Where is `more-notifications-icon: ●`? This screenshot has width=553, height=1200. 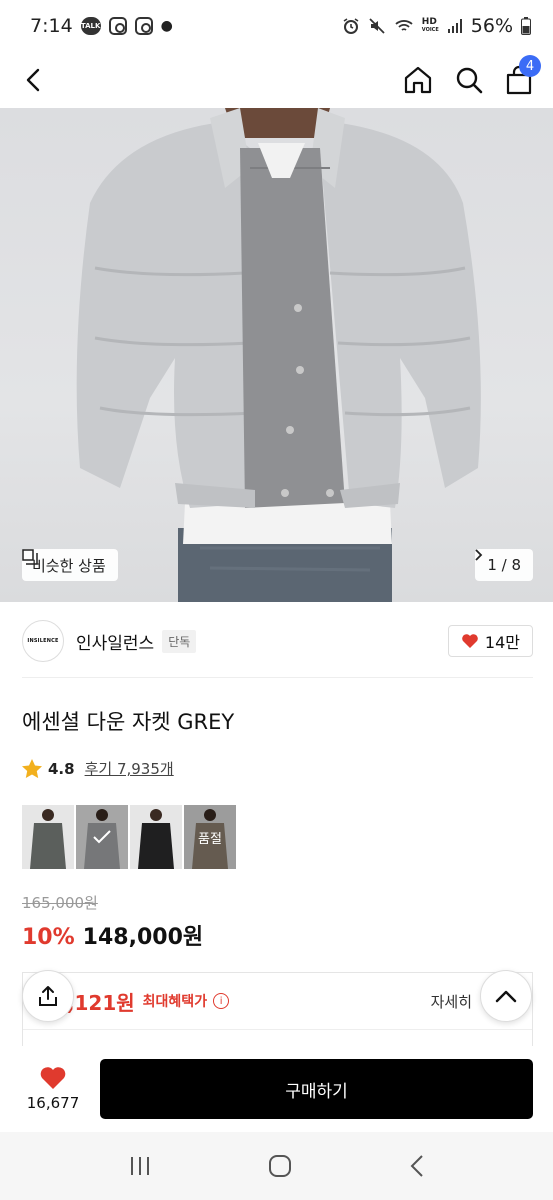
more-notifications-icon: ● is located at coordinates (166, 26).